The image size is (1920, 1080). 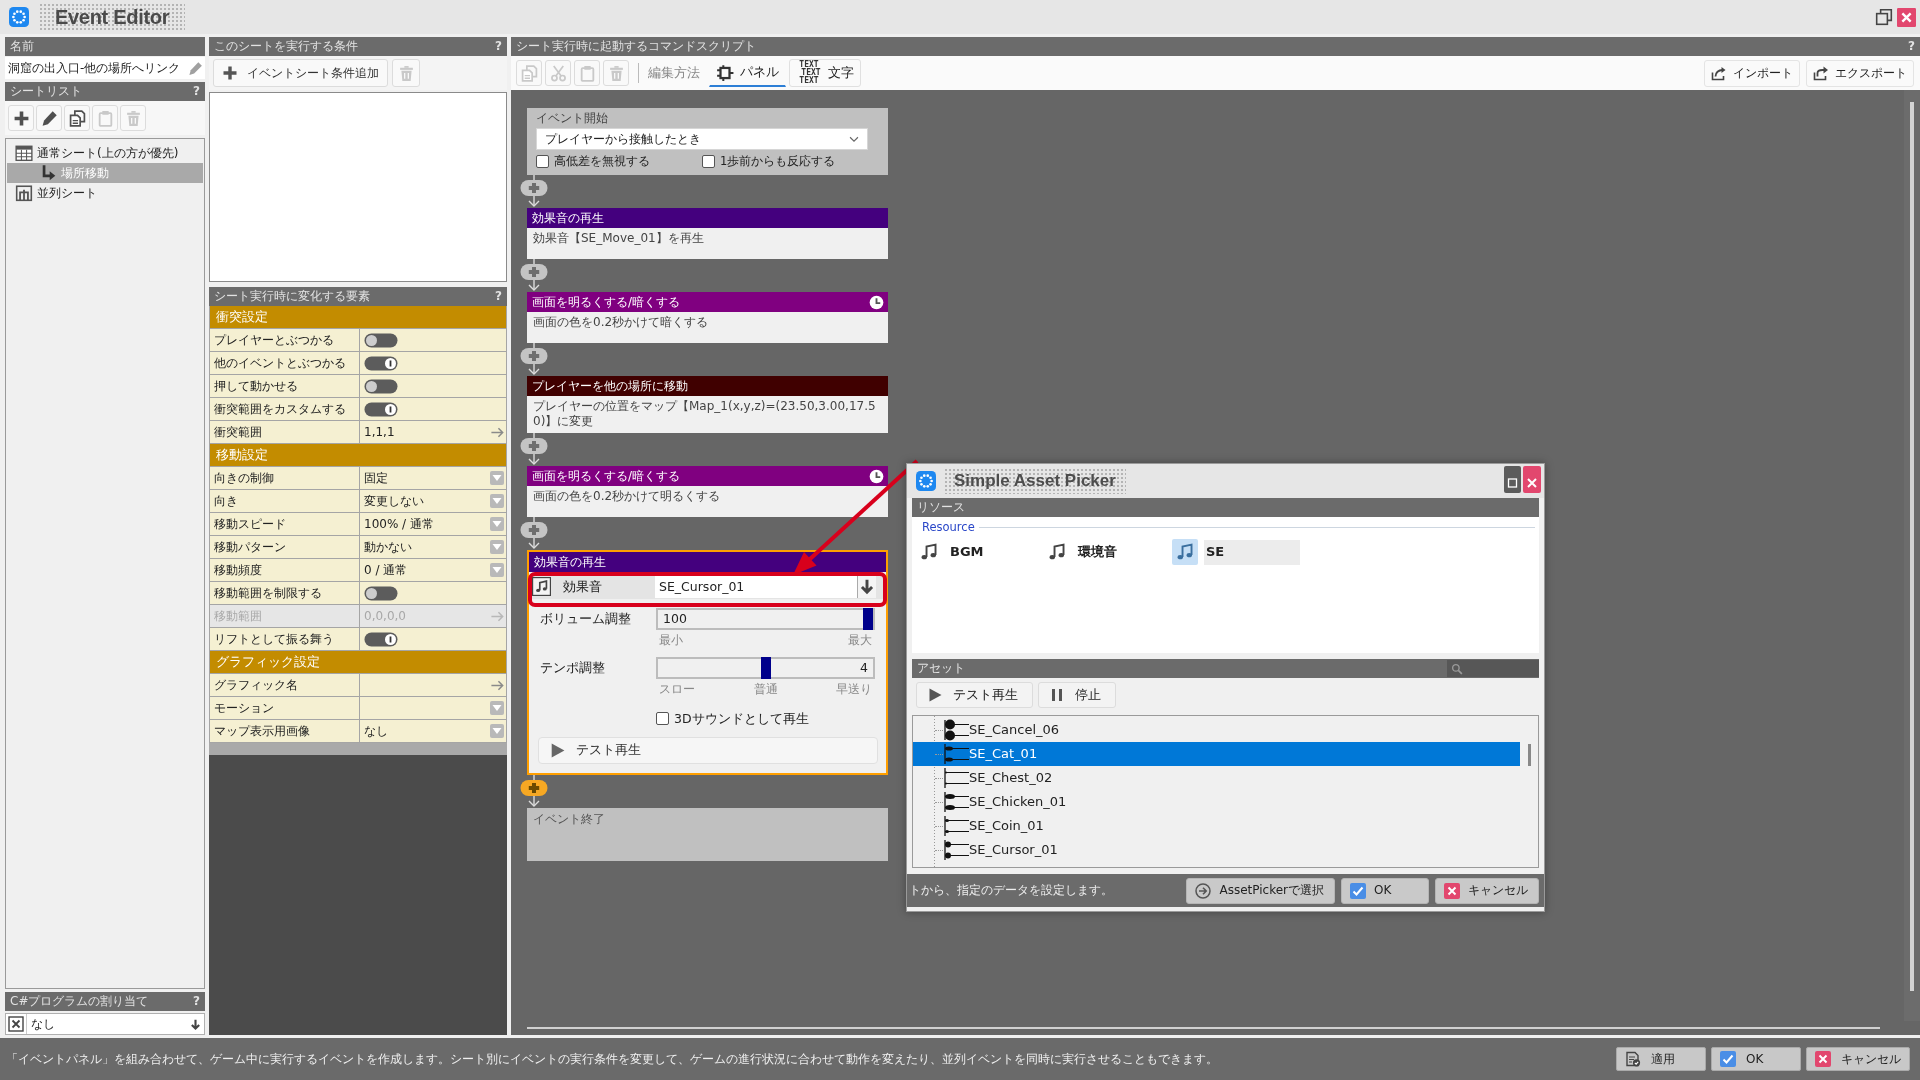 What do you see at coordinates (778, 161) in the screenshot?
I see `checkbox-label: 1歩前からも反応する` at bounding box center [778, 161].